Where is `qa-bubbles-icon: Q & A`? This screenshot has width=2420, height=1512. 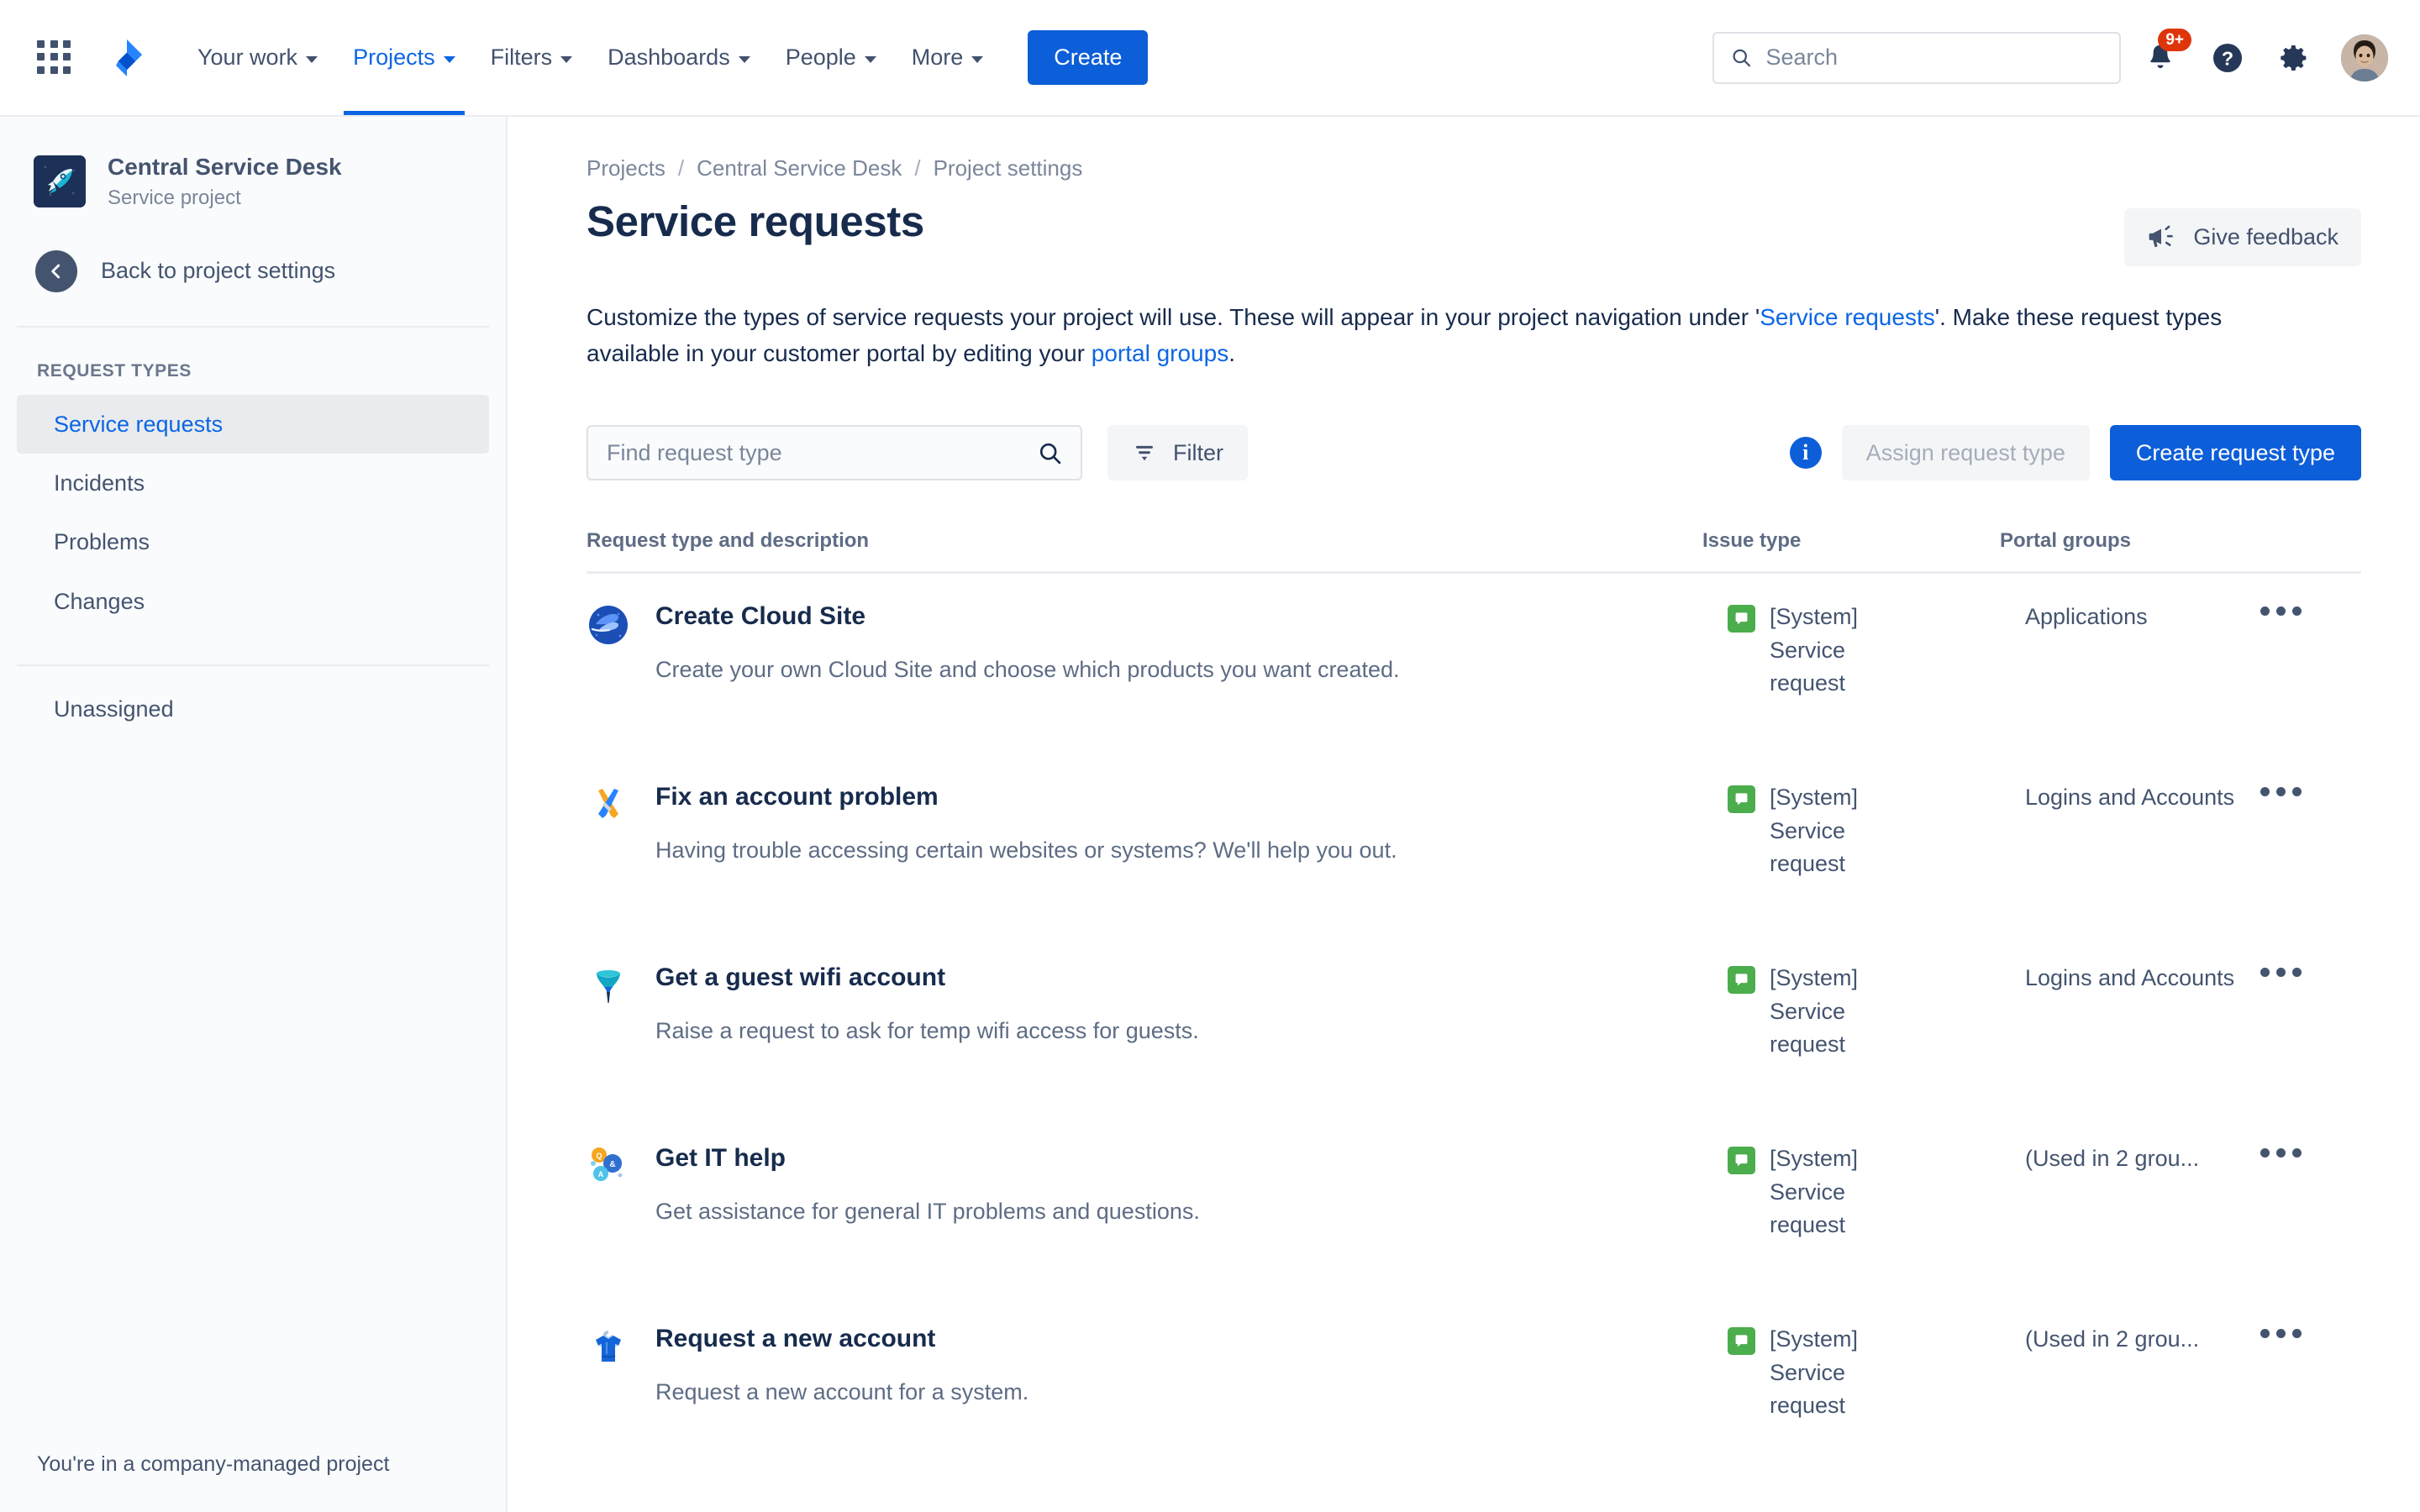 qa-bubbles-icon: Q & A is located at coordinates (608, 1167).